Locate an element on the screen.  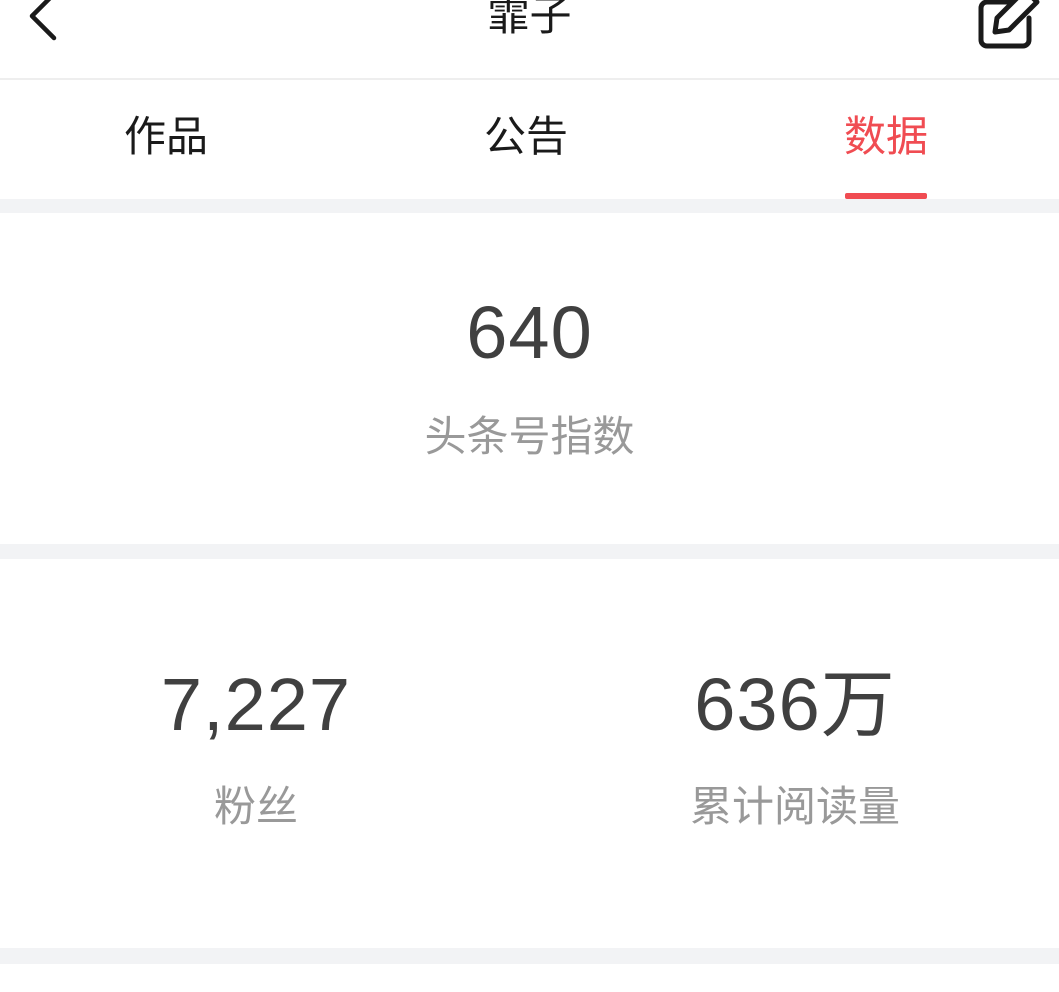
page-title: 霏子 is located at coordinates (529, 20).